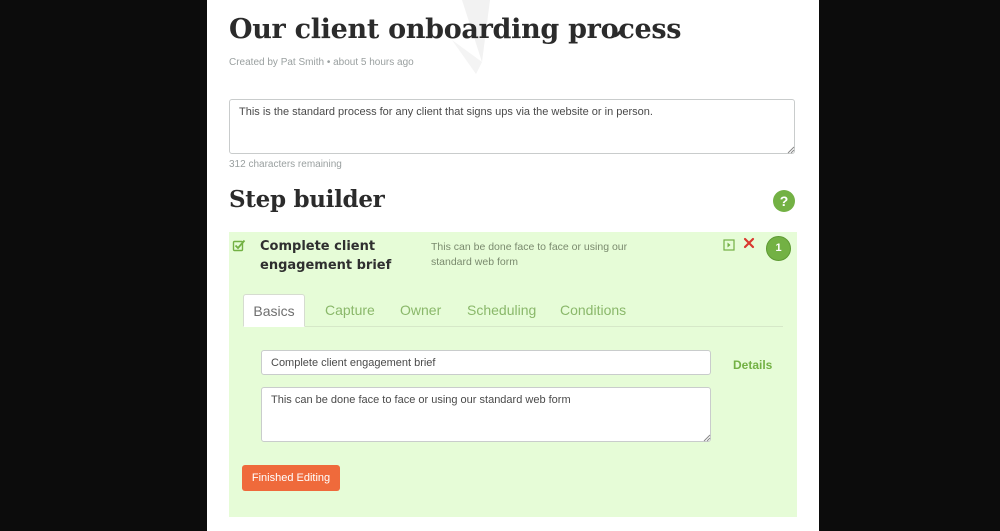 This screenshot has height=531, width=1000. I want to click on step-title: Complete client engagement brief, so click(335, 256).